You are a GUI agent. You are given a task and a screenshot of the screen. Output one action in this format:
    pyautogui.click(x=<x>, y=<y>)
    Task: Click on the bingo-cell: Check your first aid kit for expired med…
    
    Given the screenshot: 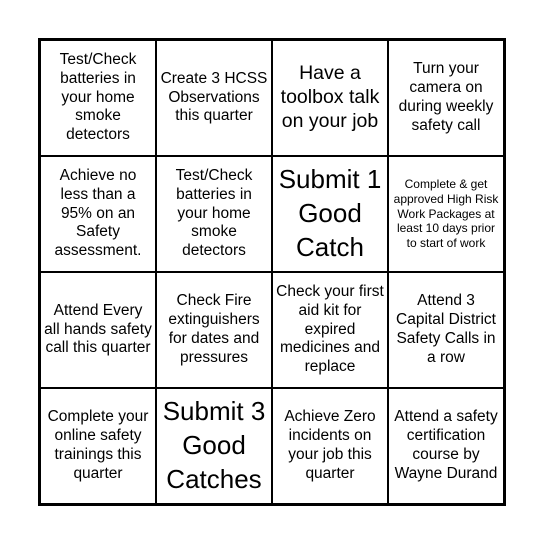 What is the action you would take?
    pyautogui.click(x=330, y=330)
    